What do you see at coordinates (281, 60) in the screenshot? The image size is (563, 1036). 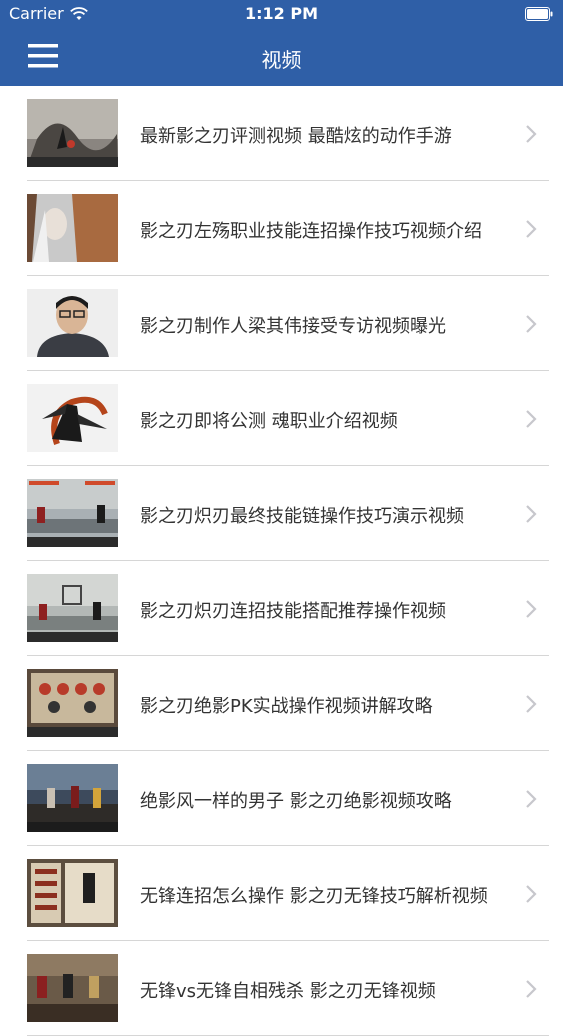 I see `page-title: 视频` at bounding box center [281, 60].